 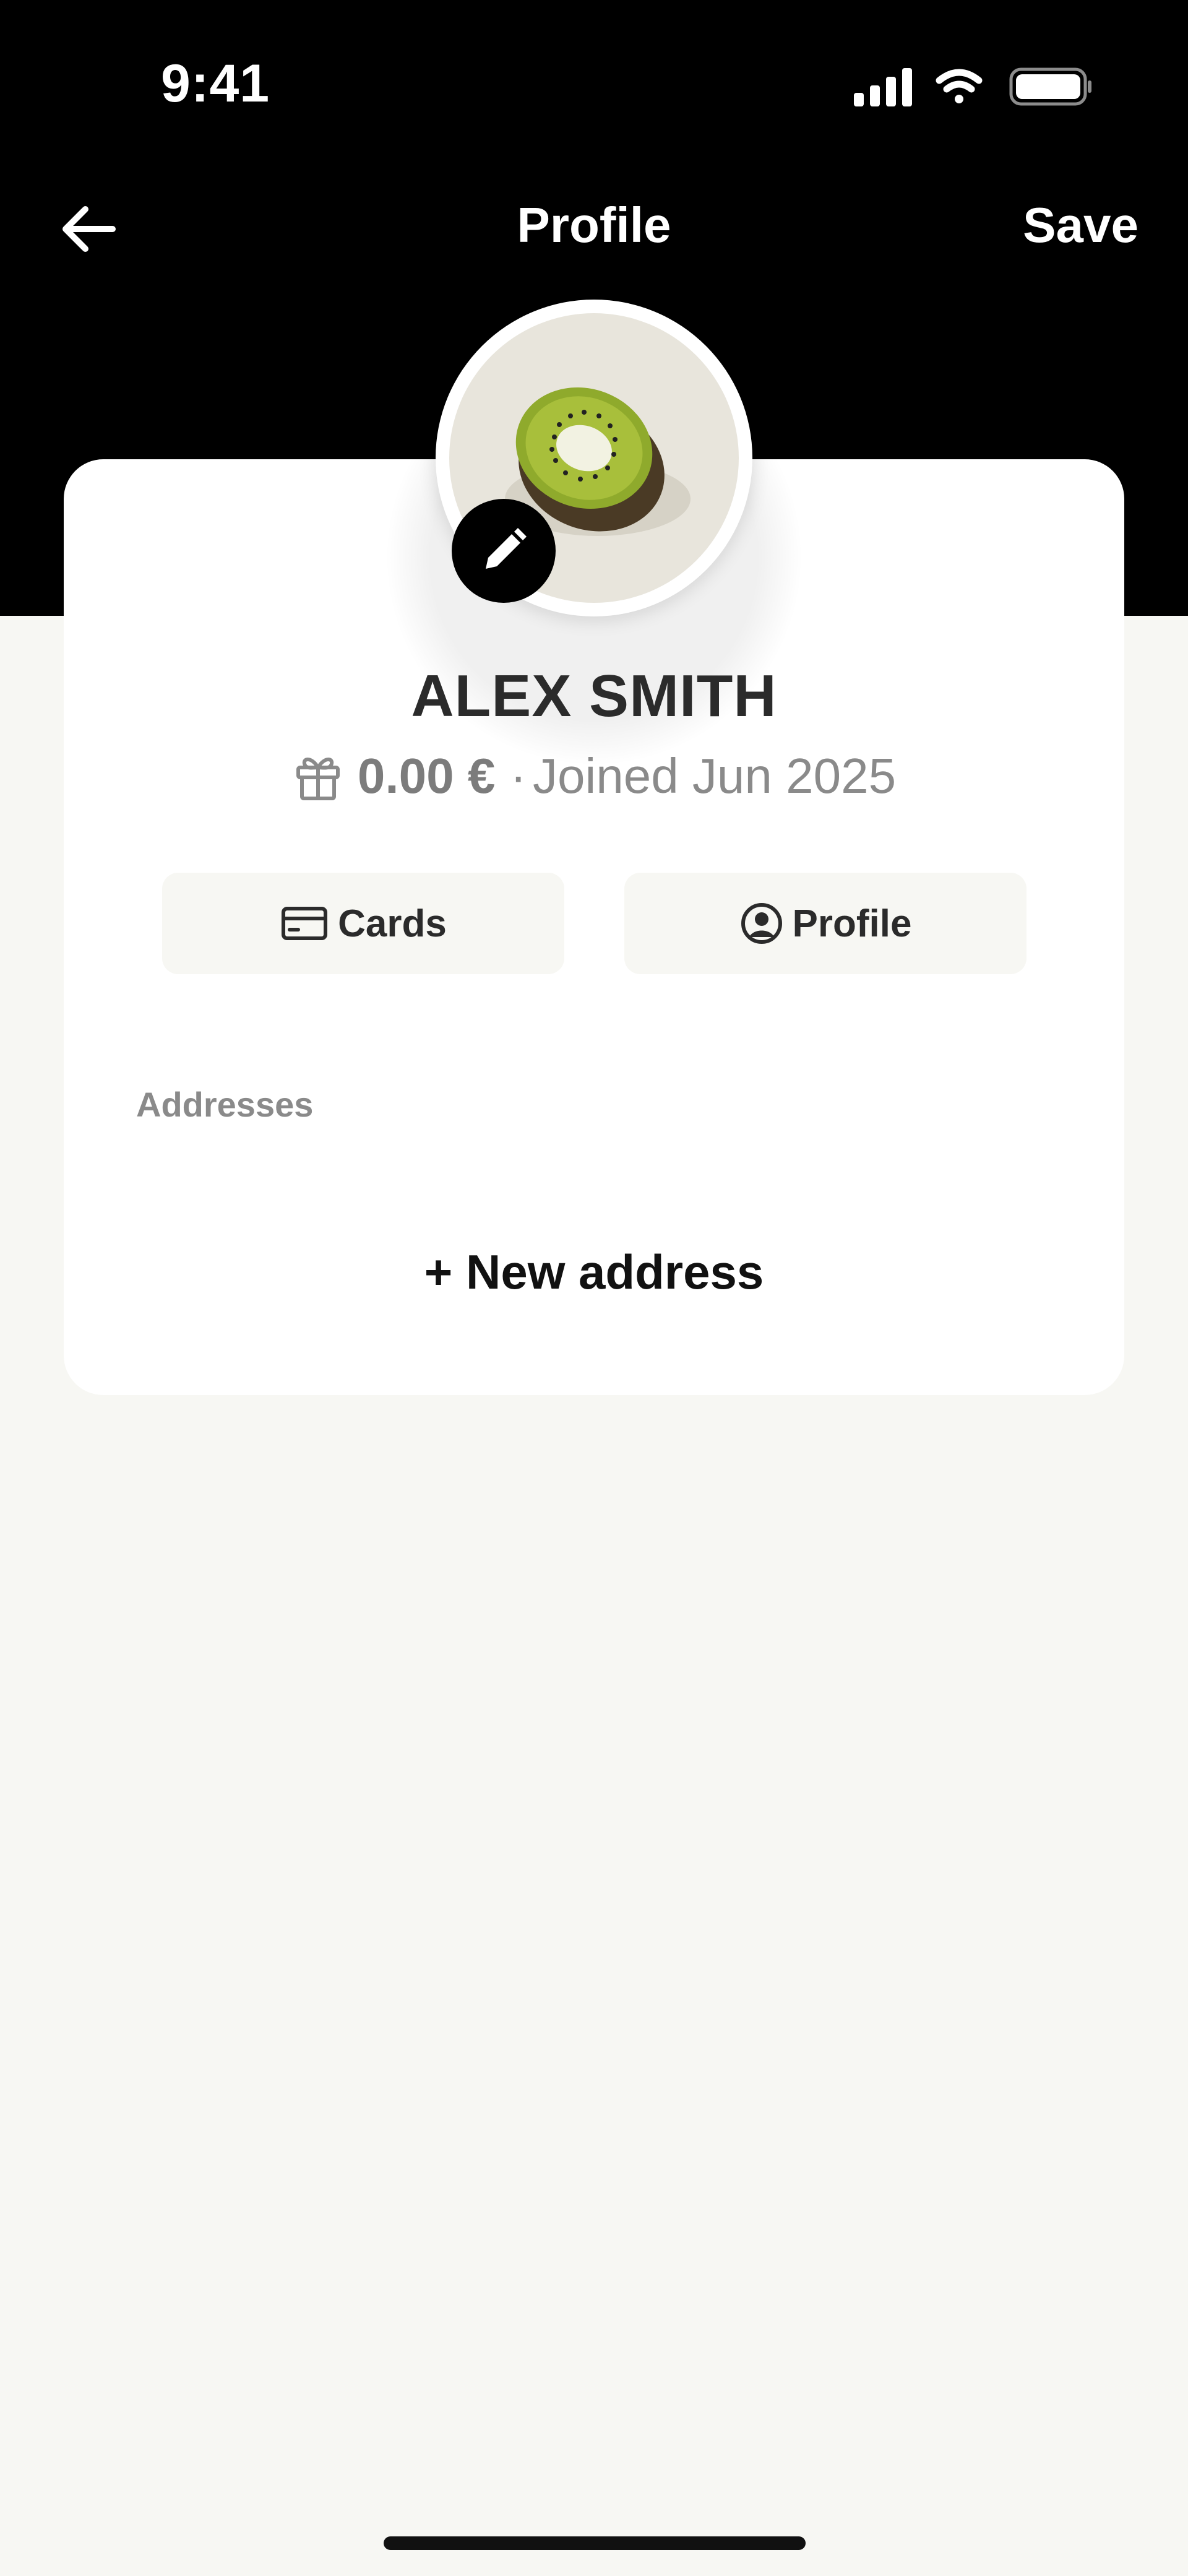 What do you see at coordinates (594, 225) in the screenshot?
I see `page-title: Profile` at bounding box center [594, 225].